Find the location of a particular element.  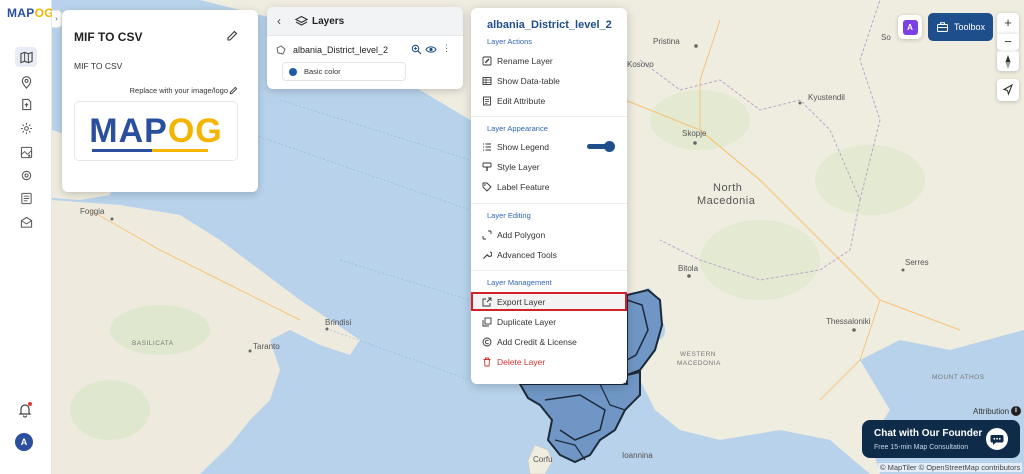

compass-icon is located at coordinates (1008, 61).